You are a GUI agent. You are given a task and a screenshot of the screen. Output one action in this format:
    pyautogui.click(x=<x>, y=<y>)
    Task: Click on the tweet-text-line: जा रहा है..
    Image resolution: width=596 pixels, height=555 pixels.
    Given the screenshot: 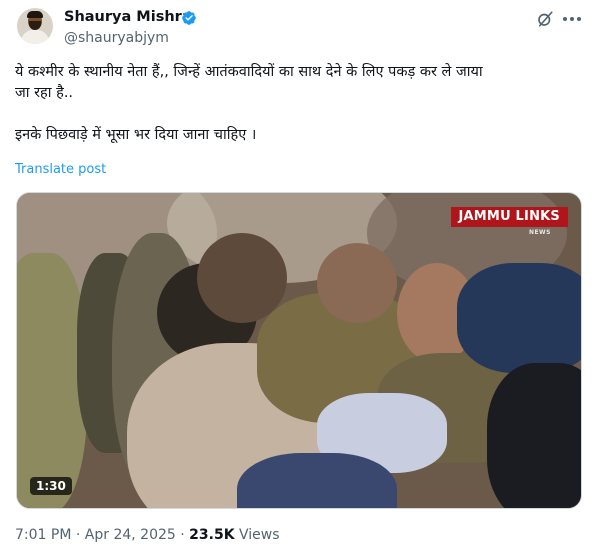 What is the action you would take?
    pyautogui.click(x=44, y=93)
    